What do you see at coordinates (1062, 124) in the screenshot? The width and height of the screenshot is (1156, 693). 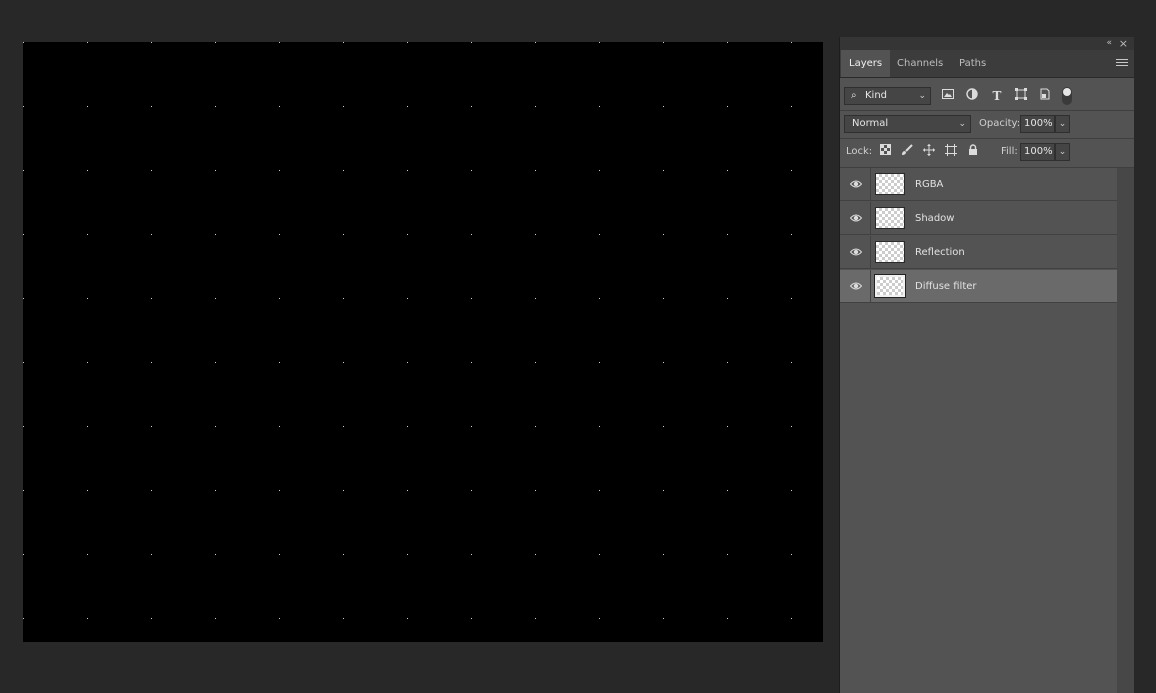 I see `opacity-chevron-icon: ⌄` at bounding box center [1062, 124].